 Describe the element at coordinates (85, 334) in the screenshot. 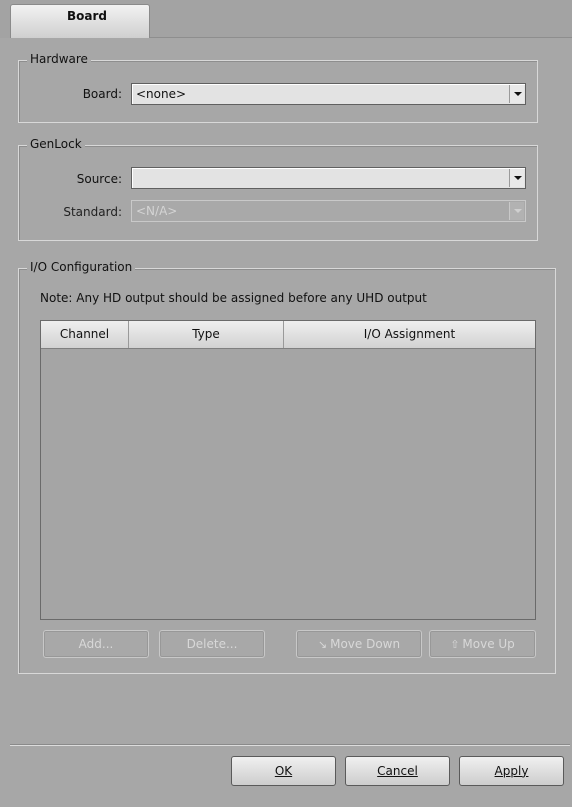

I see `column-header-channel: Channel` at that location.